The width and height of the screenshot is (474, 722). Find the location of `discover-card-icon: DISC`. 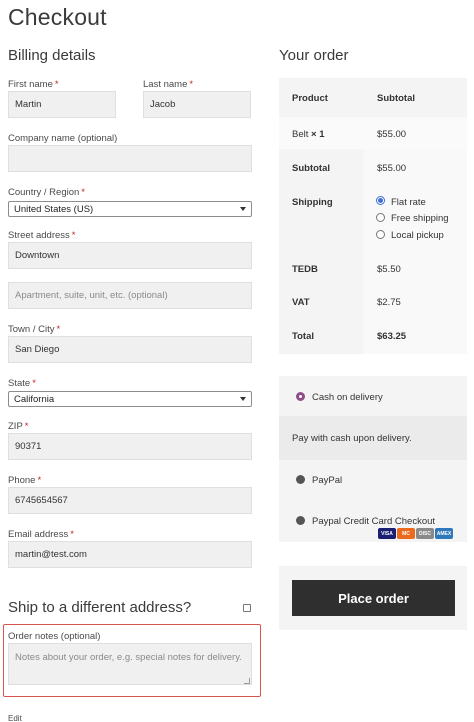

discover-card-icon: DISC is located at coordinates (425, 533).